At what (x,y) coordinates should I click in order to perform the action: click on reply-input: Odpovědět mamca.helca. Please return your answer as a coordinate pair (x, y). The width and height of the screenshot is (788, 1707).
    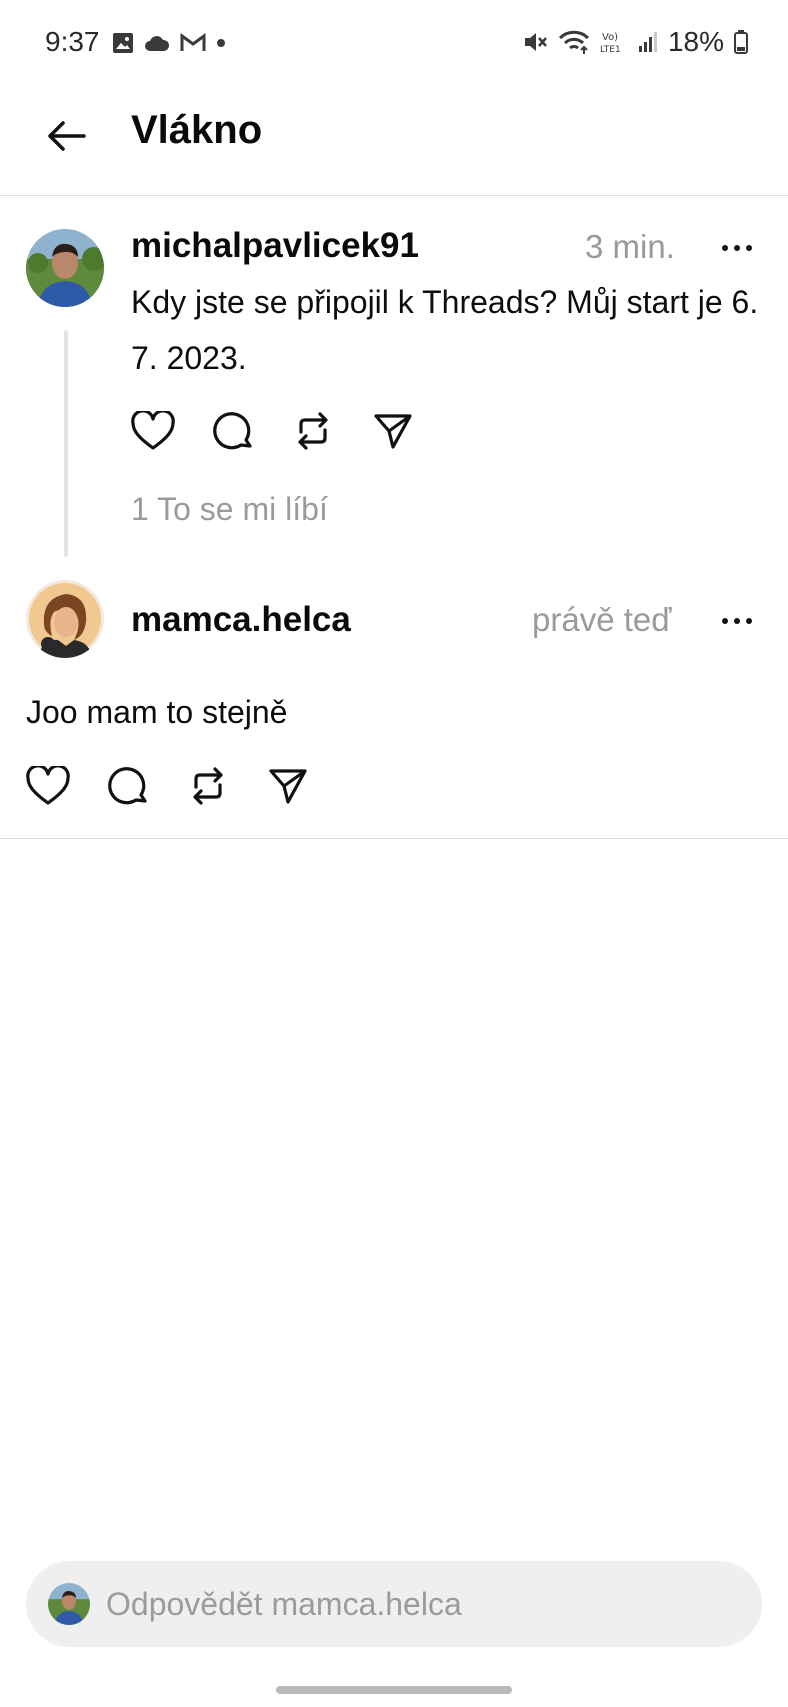
    Looking at the image, I should click on (394, 1604).